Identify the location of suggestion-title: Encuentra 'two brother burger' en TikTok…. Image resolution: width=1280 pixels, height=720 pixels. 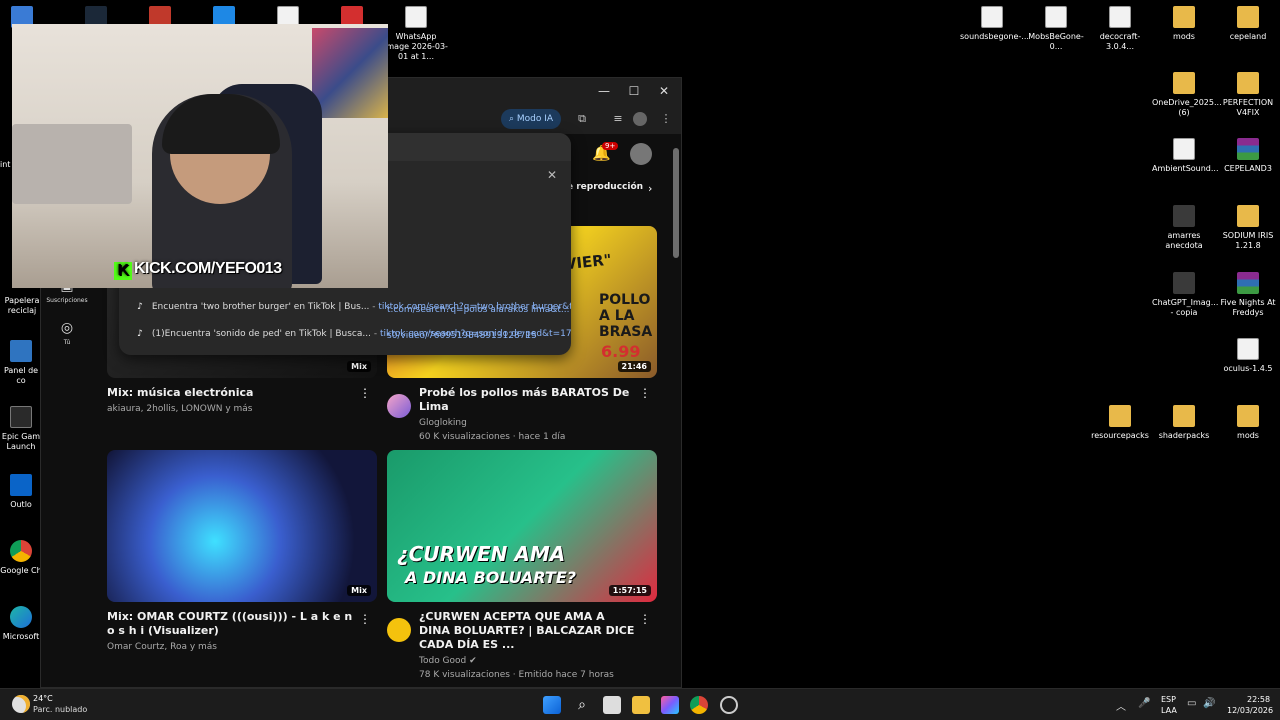
(260, 307).